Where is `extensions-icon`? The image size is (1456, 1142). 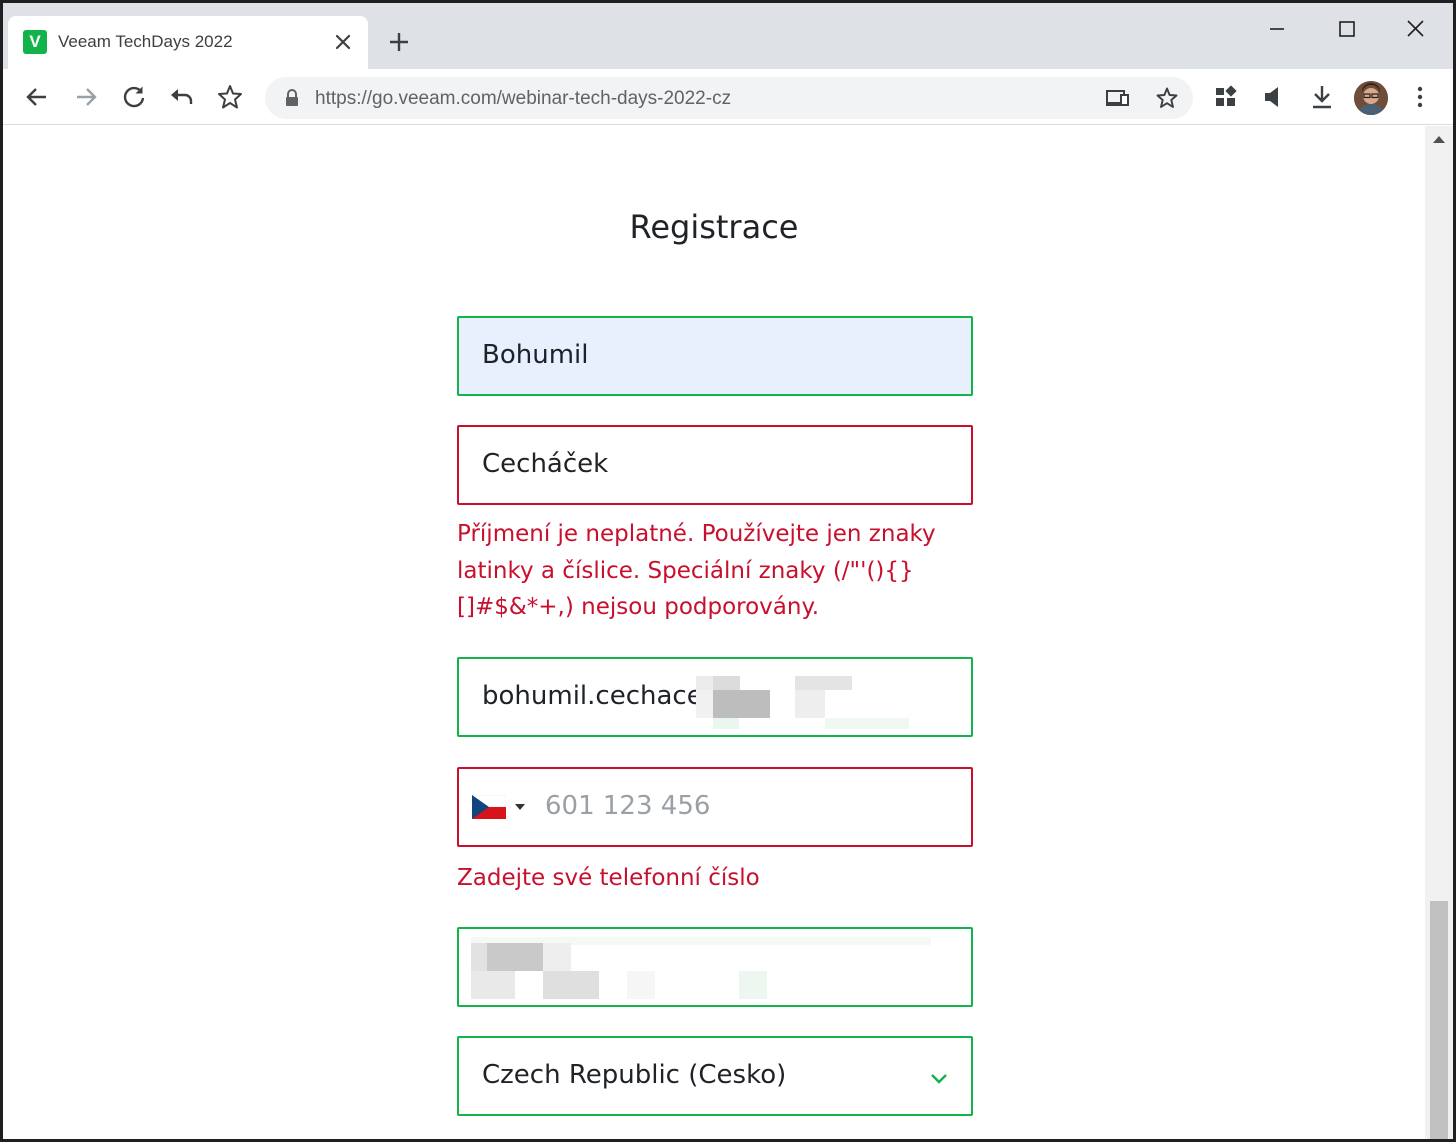 extensions-icon is located at coordinates (1226, 97).